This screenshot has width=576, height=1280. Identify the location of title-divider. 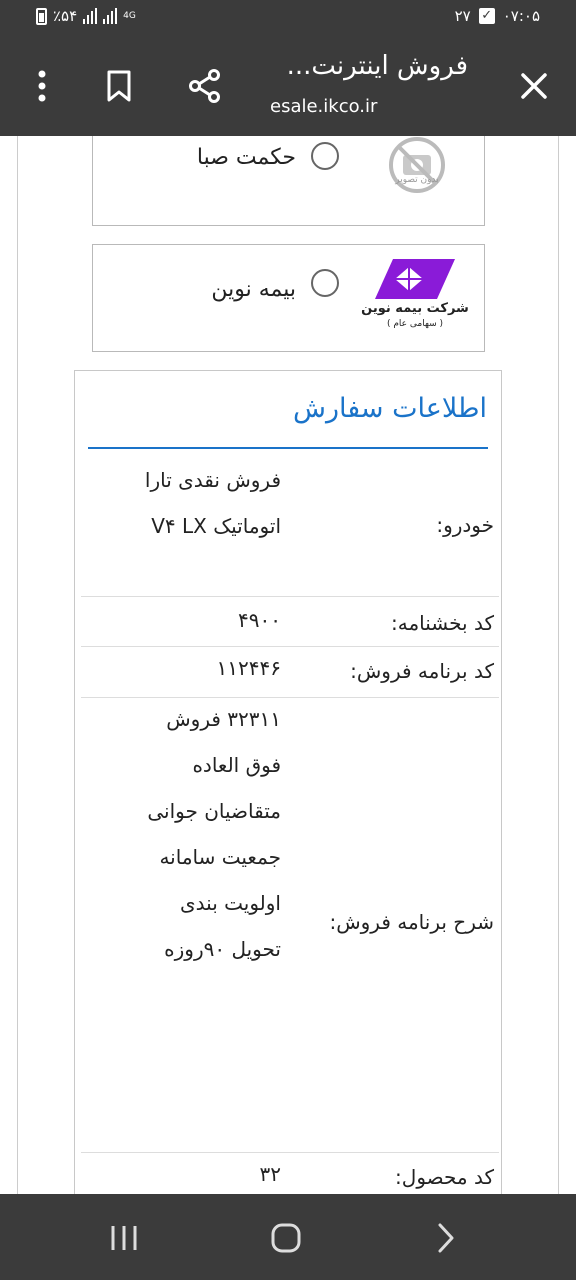
(288, 448).